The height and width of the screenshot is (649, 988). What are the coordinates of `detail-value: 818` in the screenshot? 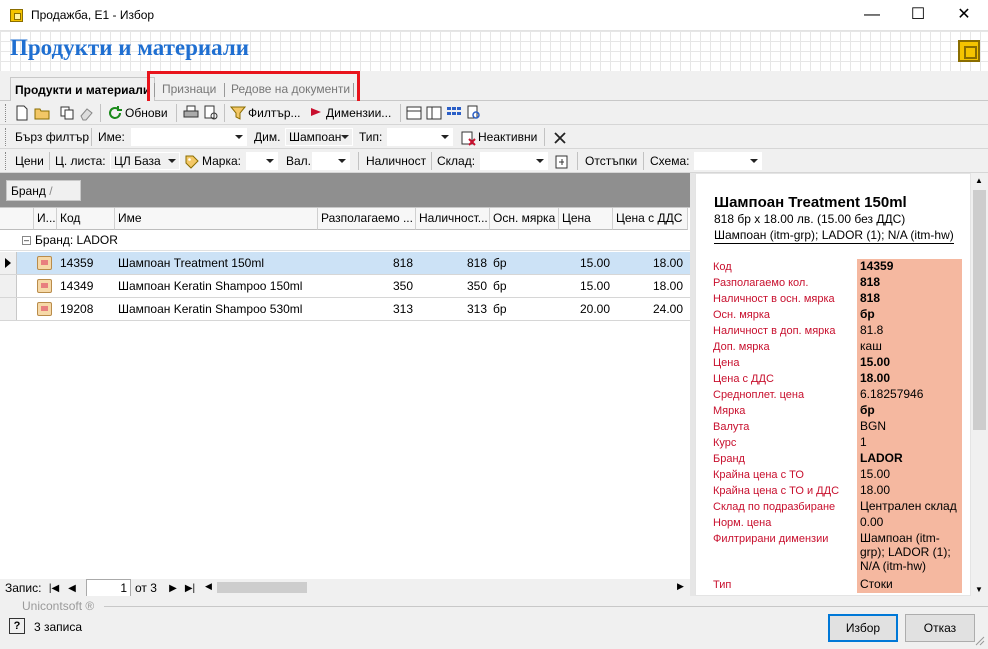 It's located at (909, 299).